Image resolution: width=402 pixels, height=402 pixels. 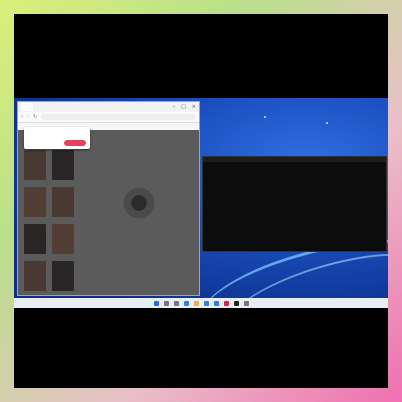 I want to click on mail-icon, so click(x=216, y=303).